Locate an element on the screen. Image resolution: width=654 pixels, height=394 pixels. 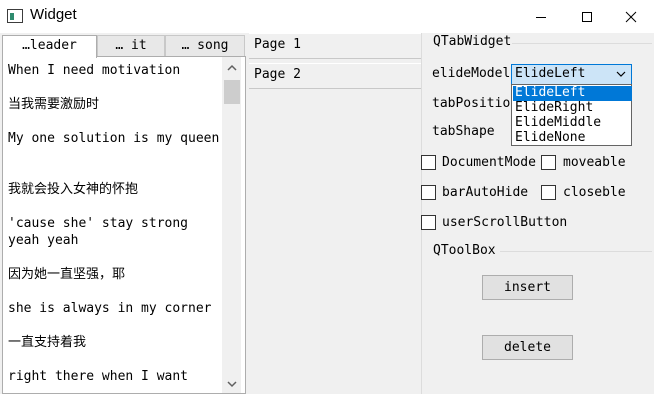
scroll-down-button is located at coordinates (232, 384).